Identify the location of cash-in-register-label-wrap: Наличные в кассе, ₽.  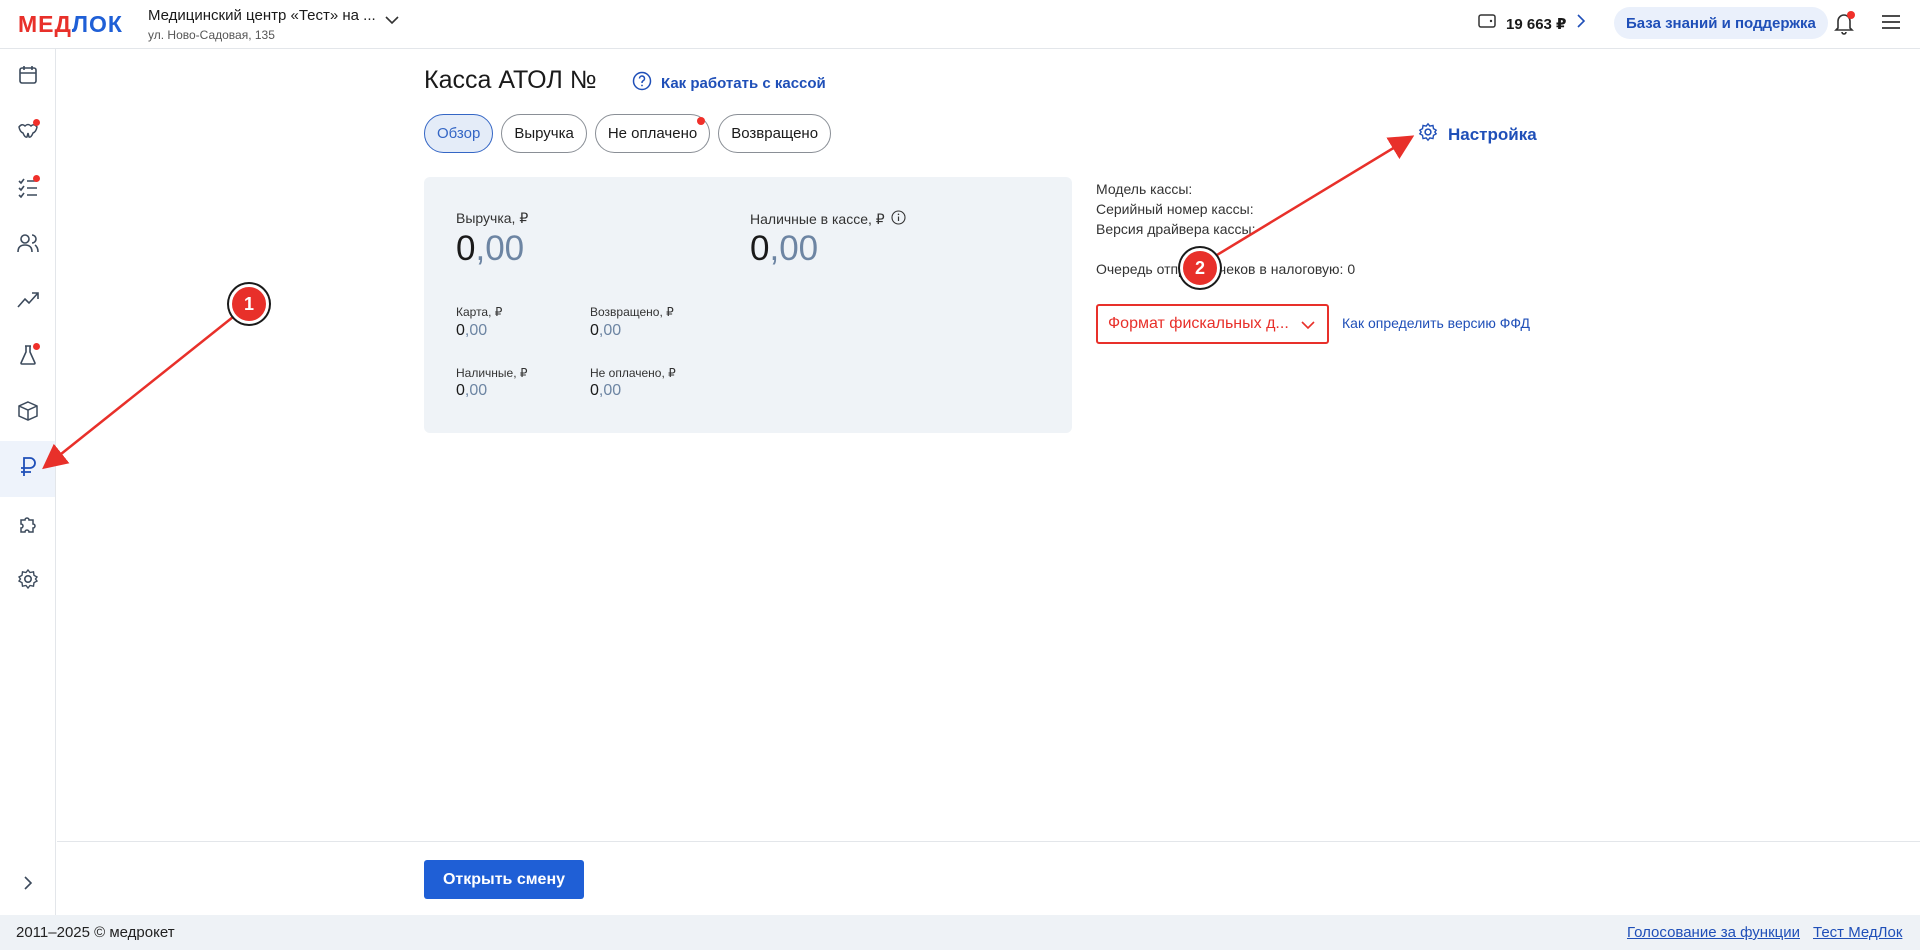
(828, 219).